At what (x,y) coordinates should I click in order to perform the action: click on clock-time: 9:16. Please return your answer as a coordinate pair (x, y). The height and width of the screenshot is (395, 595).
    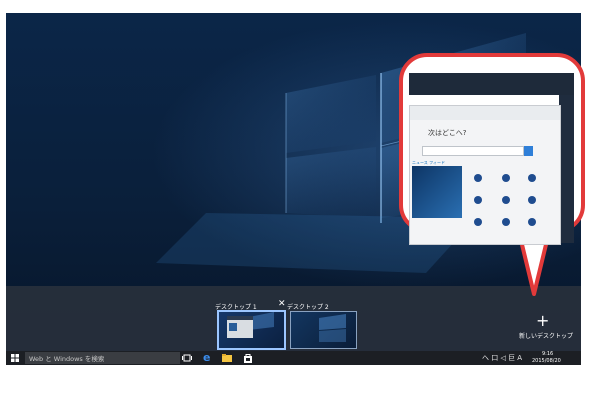
    Looking at the image, I should click on (547, 354).